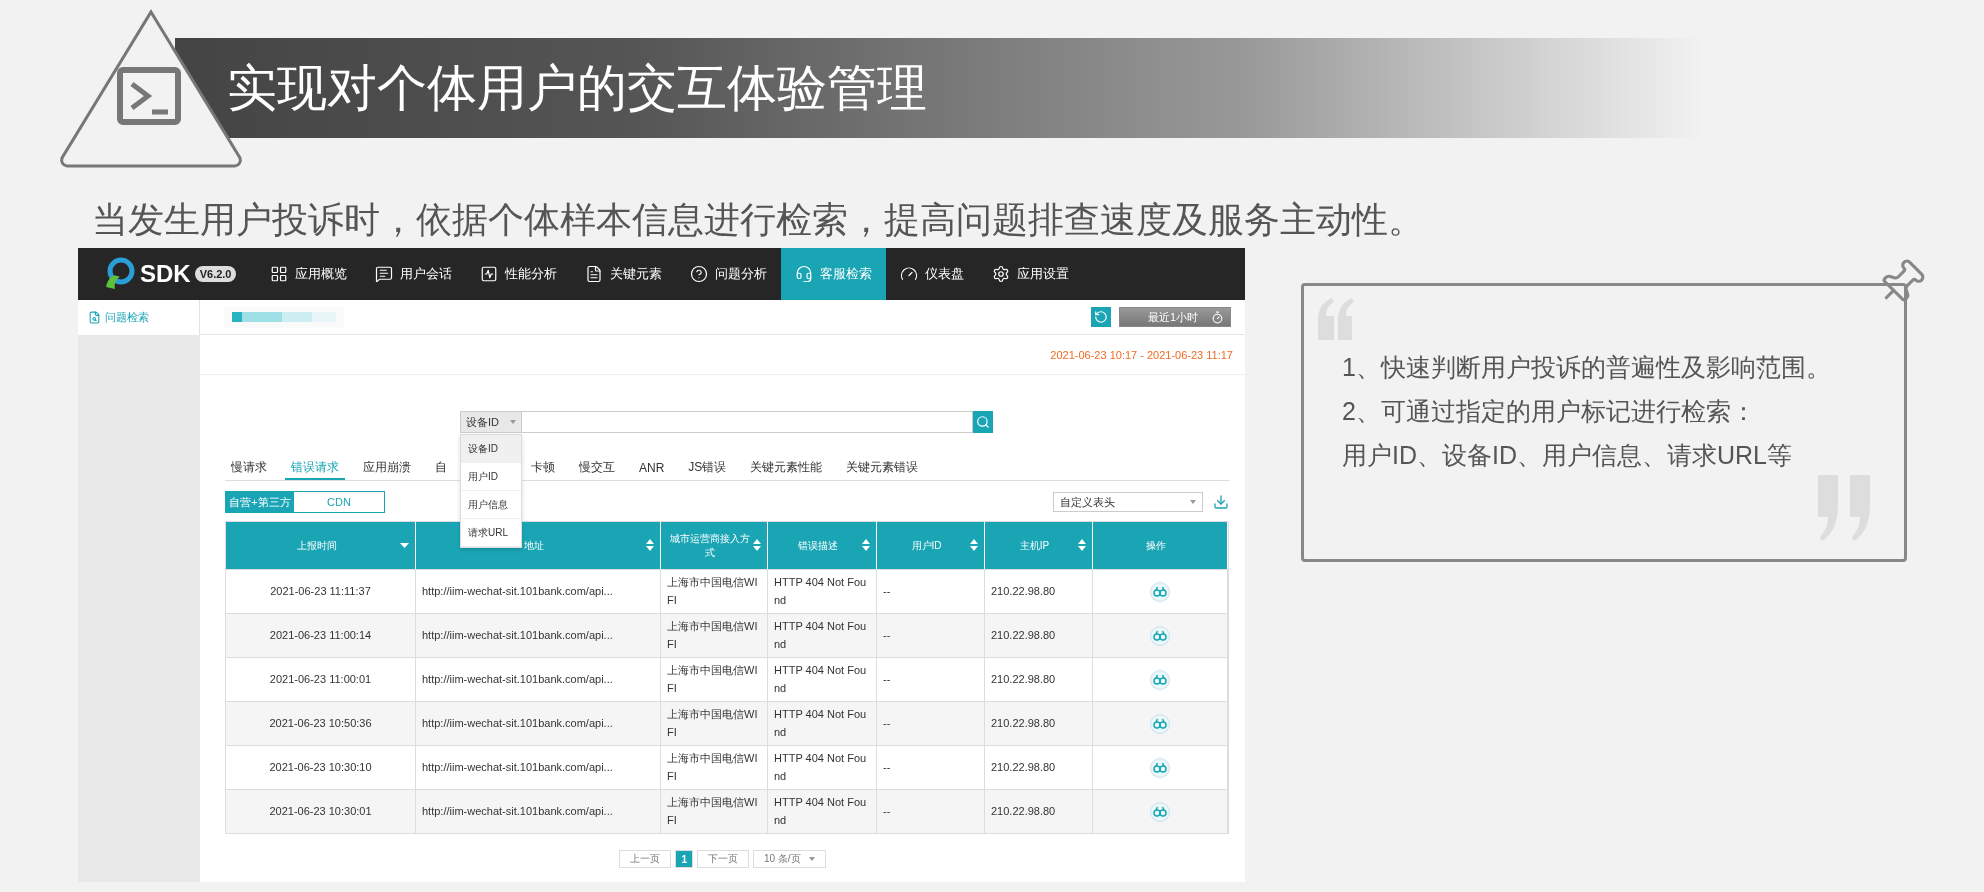  Describe the element at coordinates (320, 811) in the screenshot. I see `table-cell-text: 2021-06-23 10:30:01` at that location.